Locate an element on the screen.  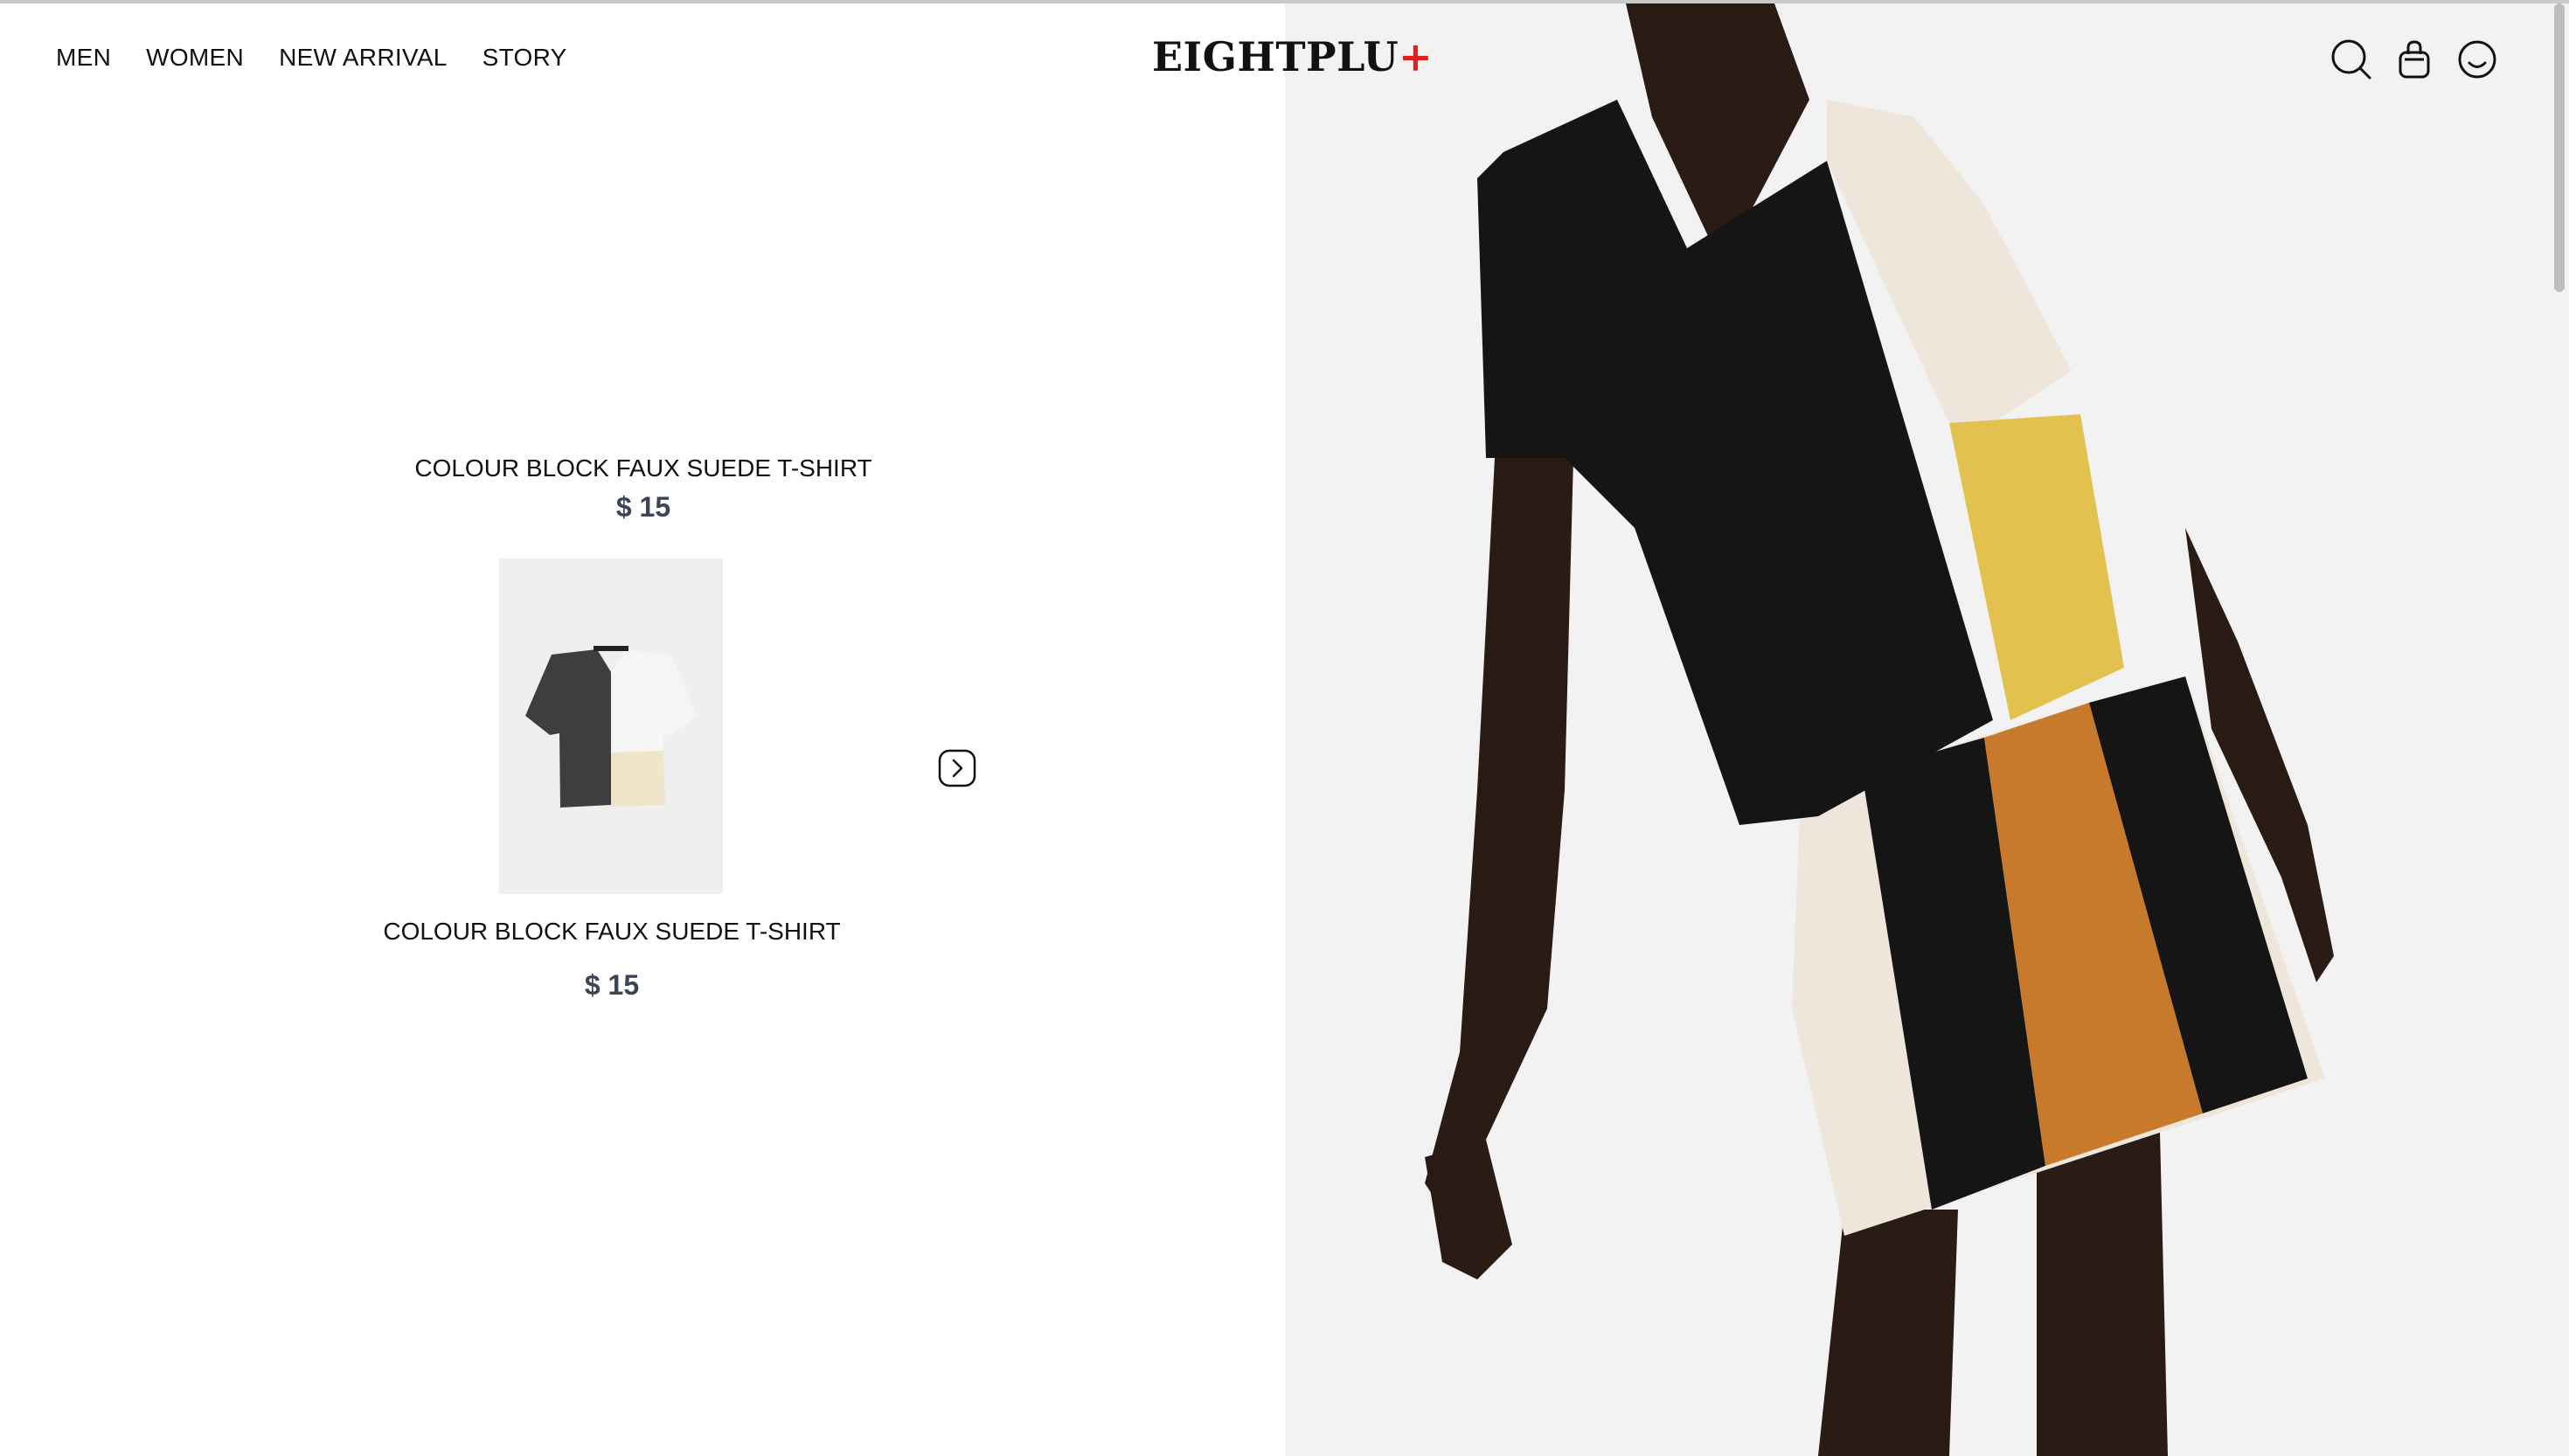
header-icons is located at coordinates (2414, 59).